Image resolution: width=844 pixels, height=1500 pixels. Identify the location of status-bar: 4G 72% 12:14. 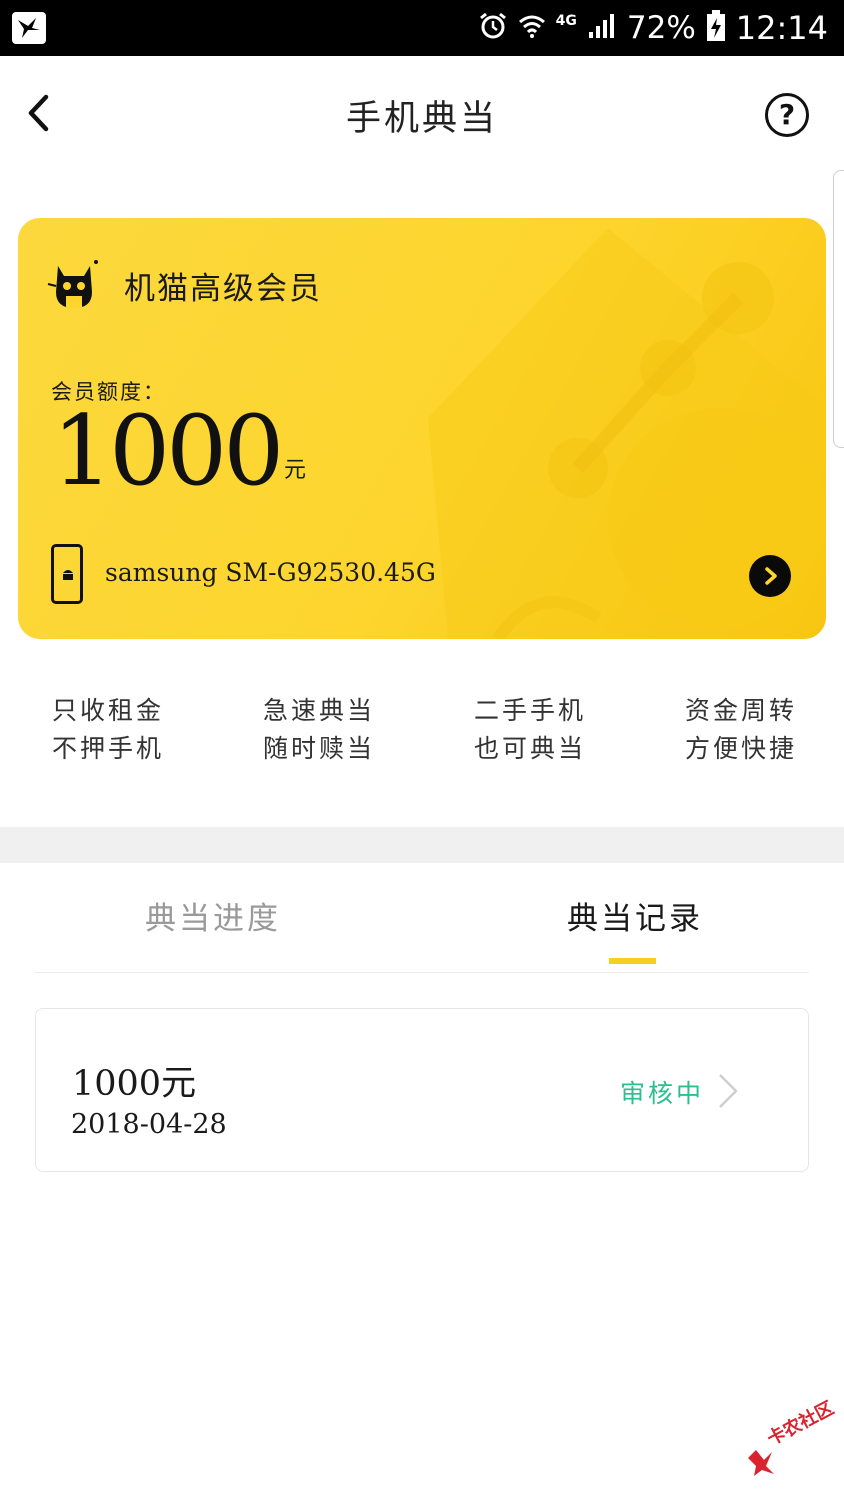
(422, 28).